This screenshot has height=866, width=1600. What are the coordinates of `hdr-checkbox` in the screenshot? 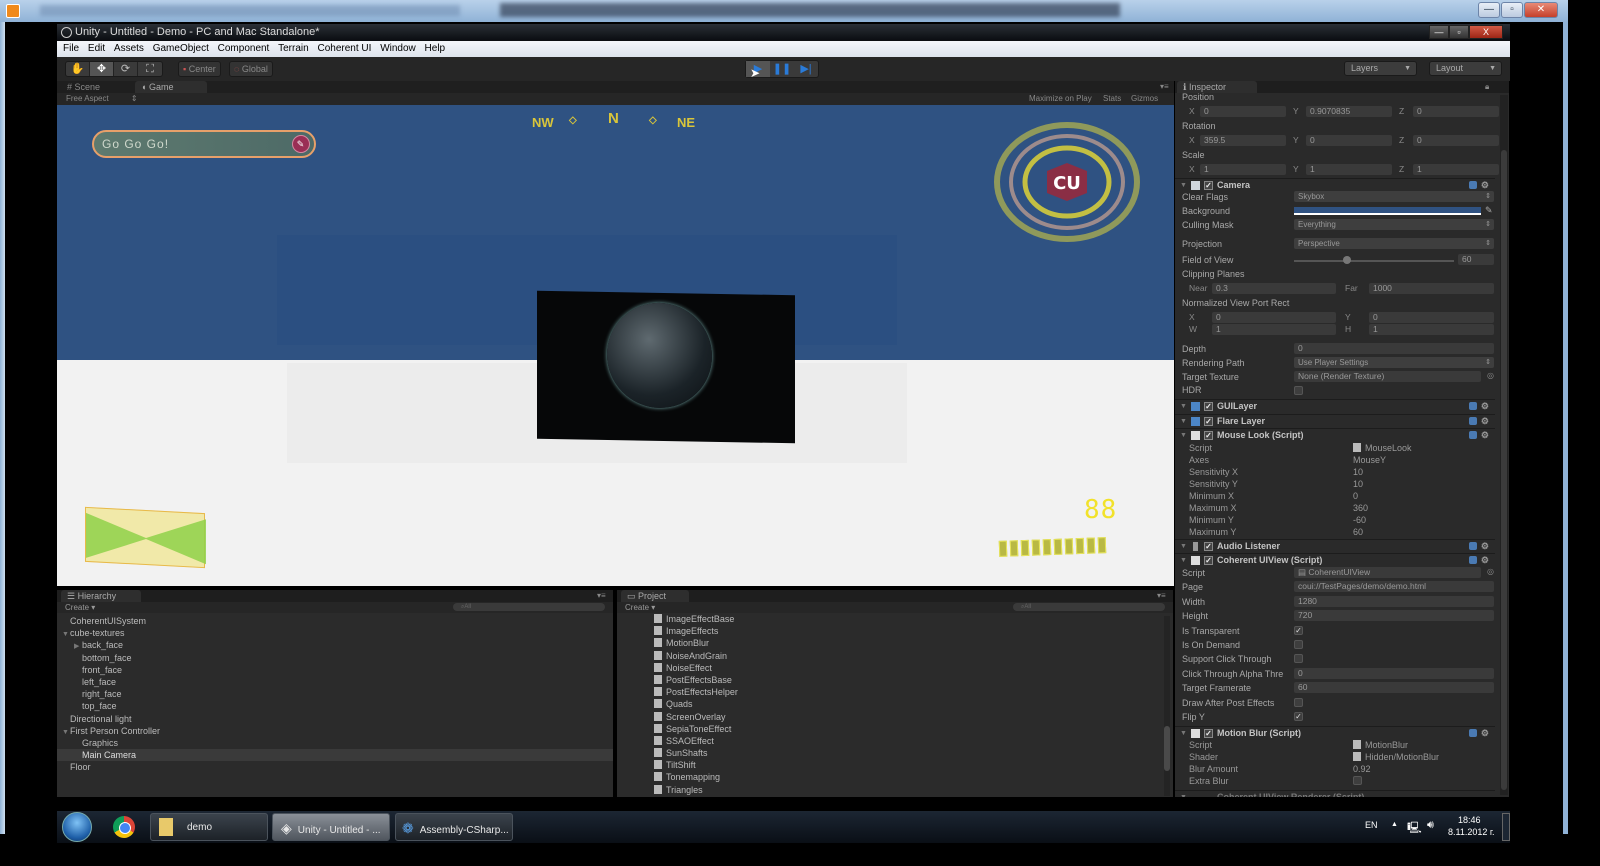 It's located at (1298, 390).